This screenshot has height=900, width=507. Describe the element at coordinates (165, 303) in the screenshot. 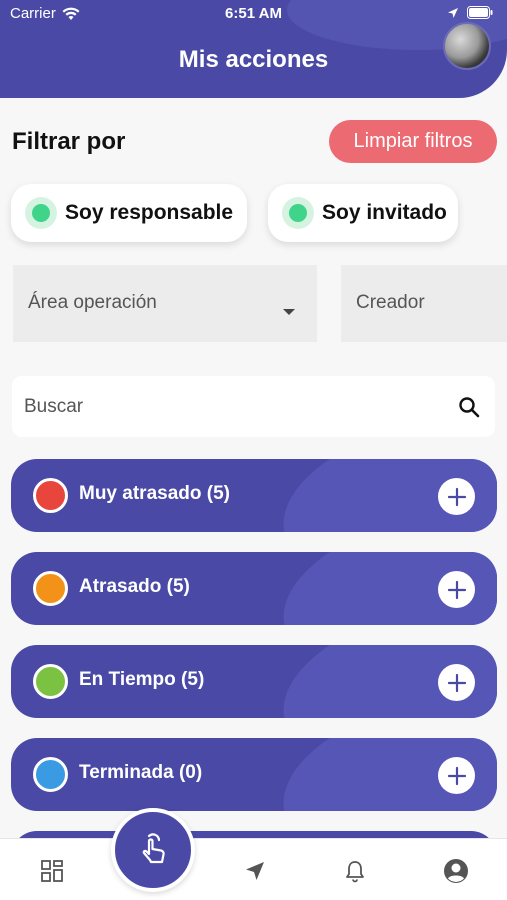

I see `area-operation-select: Área operación` at that location.